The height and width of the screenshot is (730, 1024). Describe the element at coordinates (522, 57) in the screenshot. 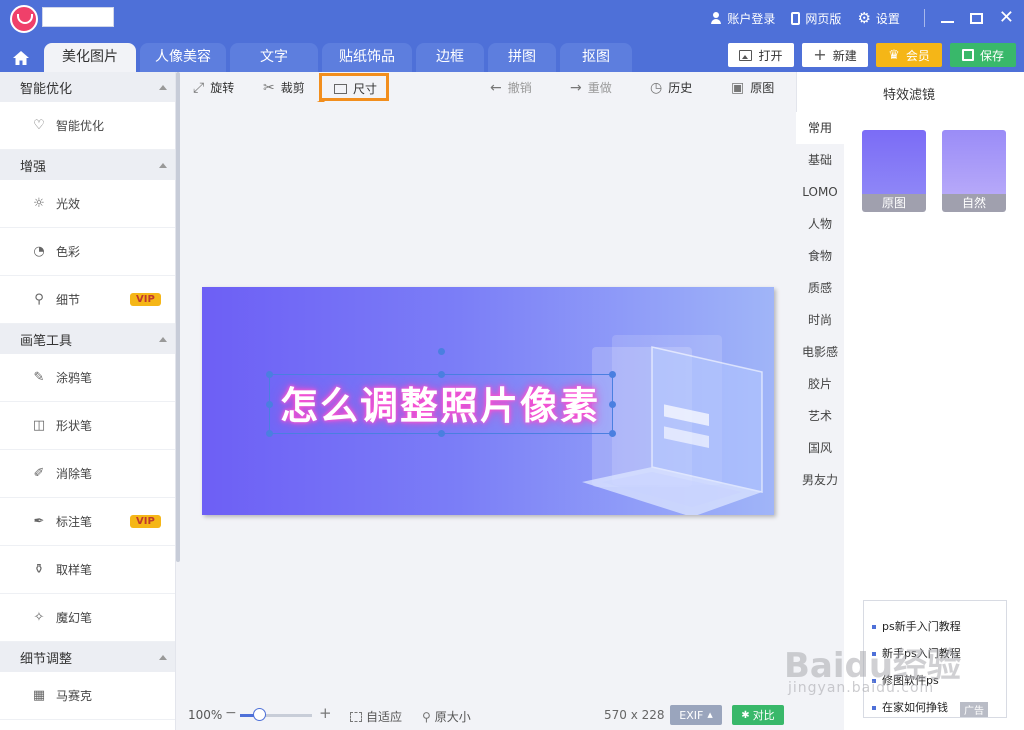

I see `tab-collage: 拼图` at that location.